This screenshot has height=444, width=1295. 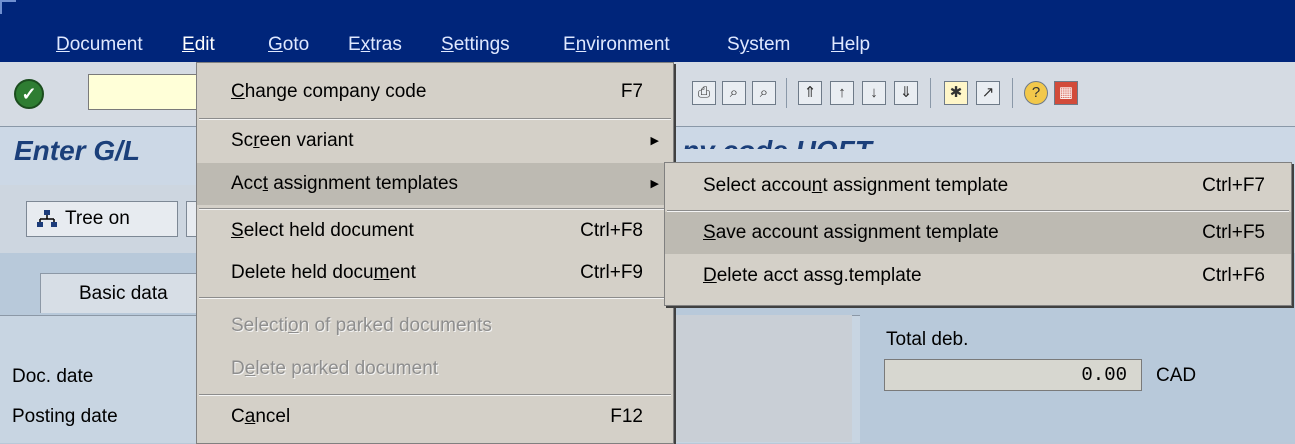 What do you see at coordinates (435, 417) in the screenshot?
I see `menu-item-cancel: Cancel F12` at bounding box center [435, 417].